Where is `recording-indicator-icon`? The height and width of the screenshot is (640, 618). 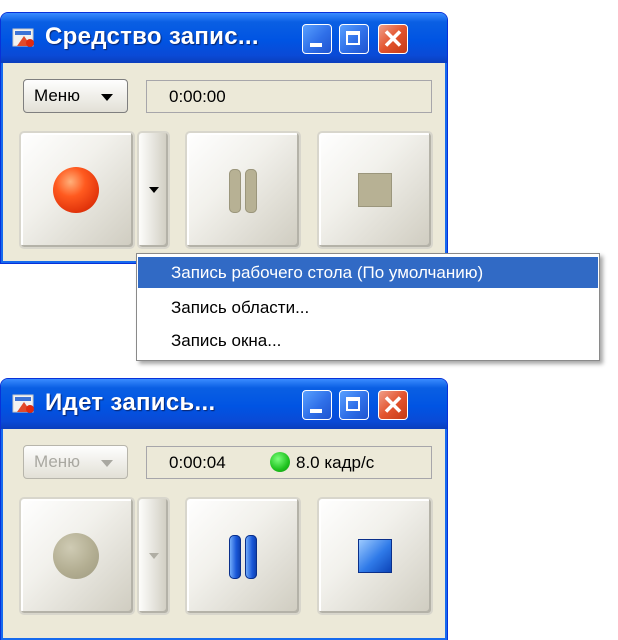
recording-indicator-icon is located at coordinates (280, 462).